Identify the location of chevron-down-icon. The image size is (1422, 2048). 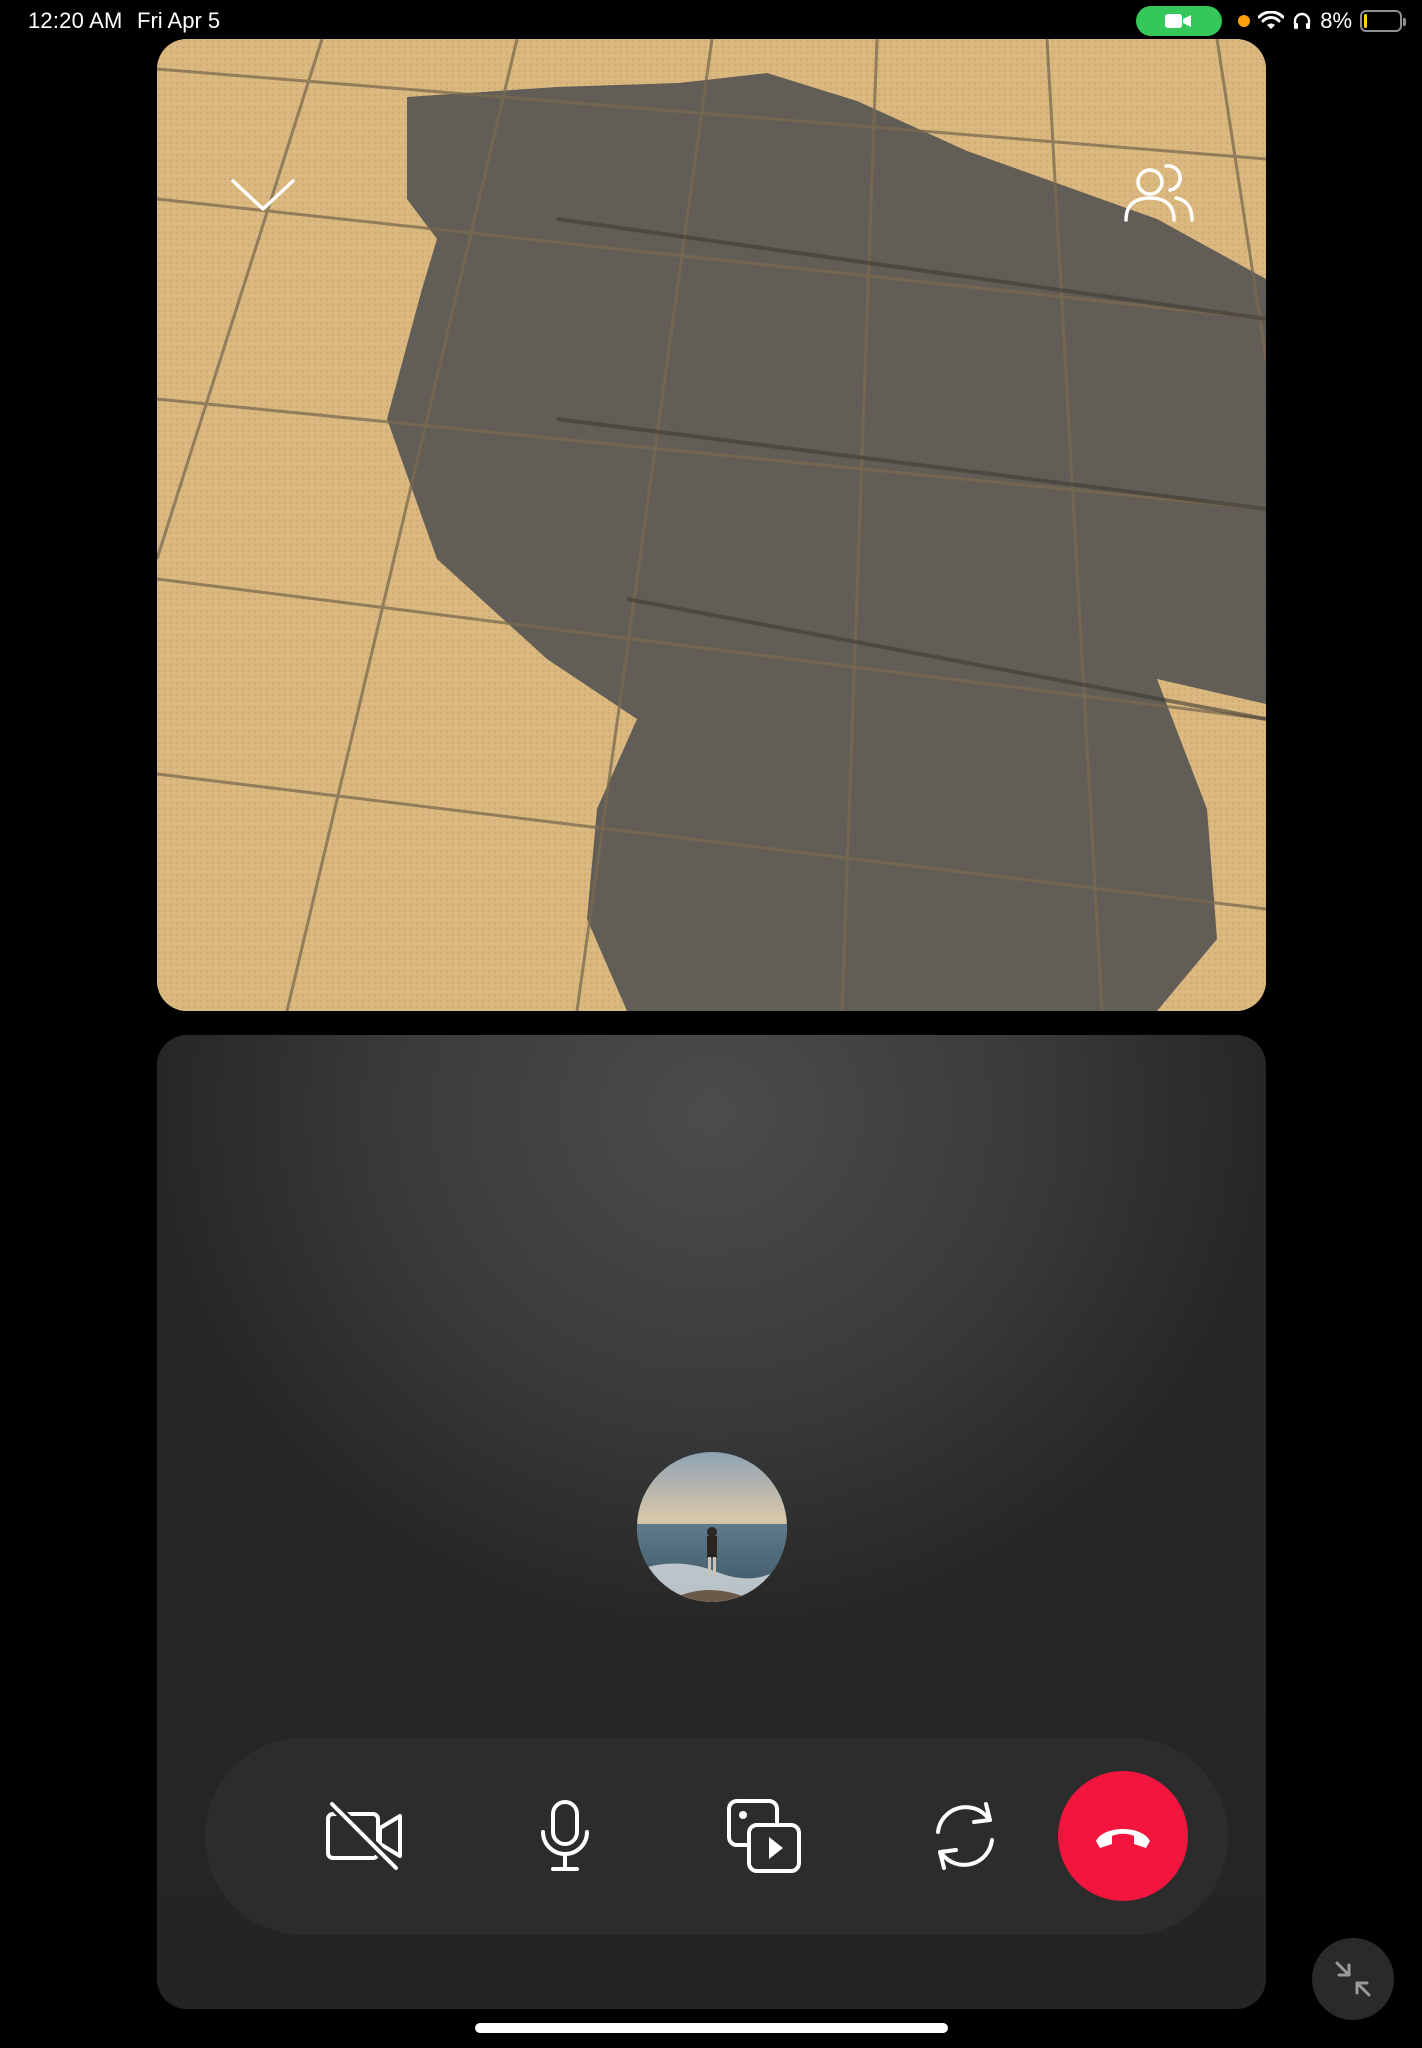
(263, 195).